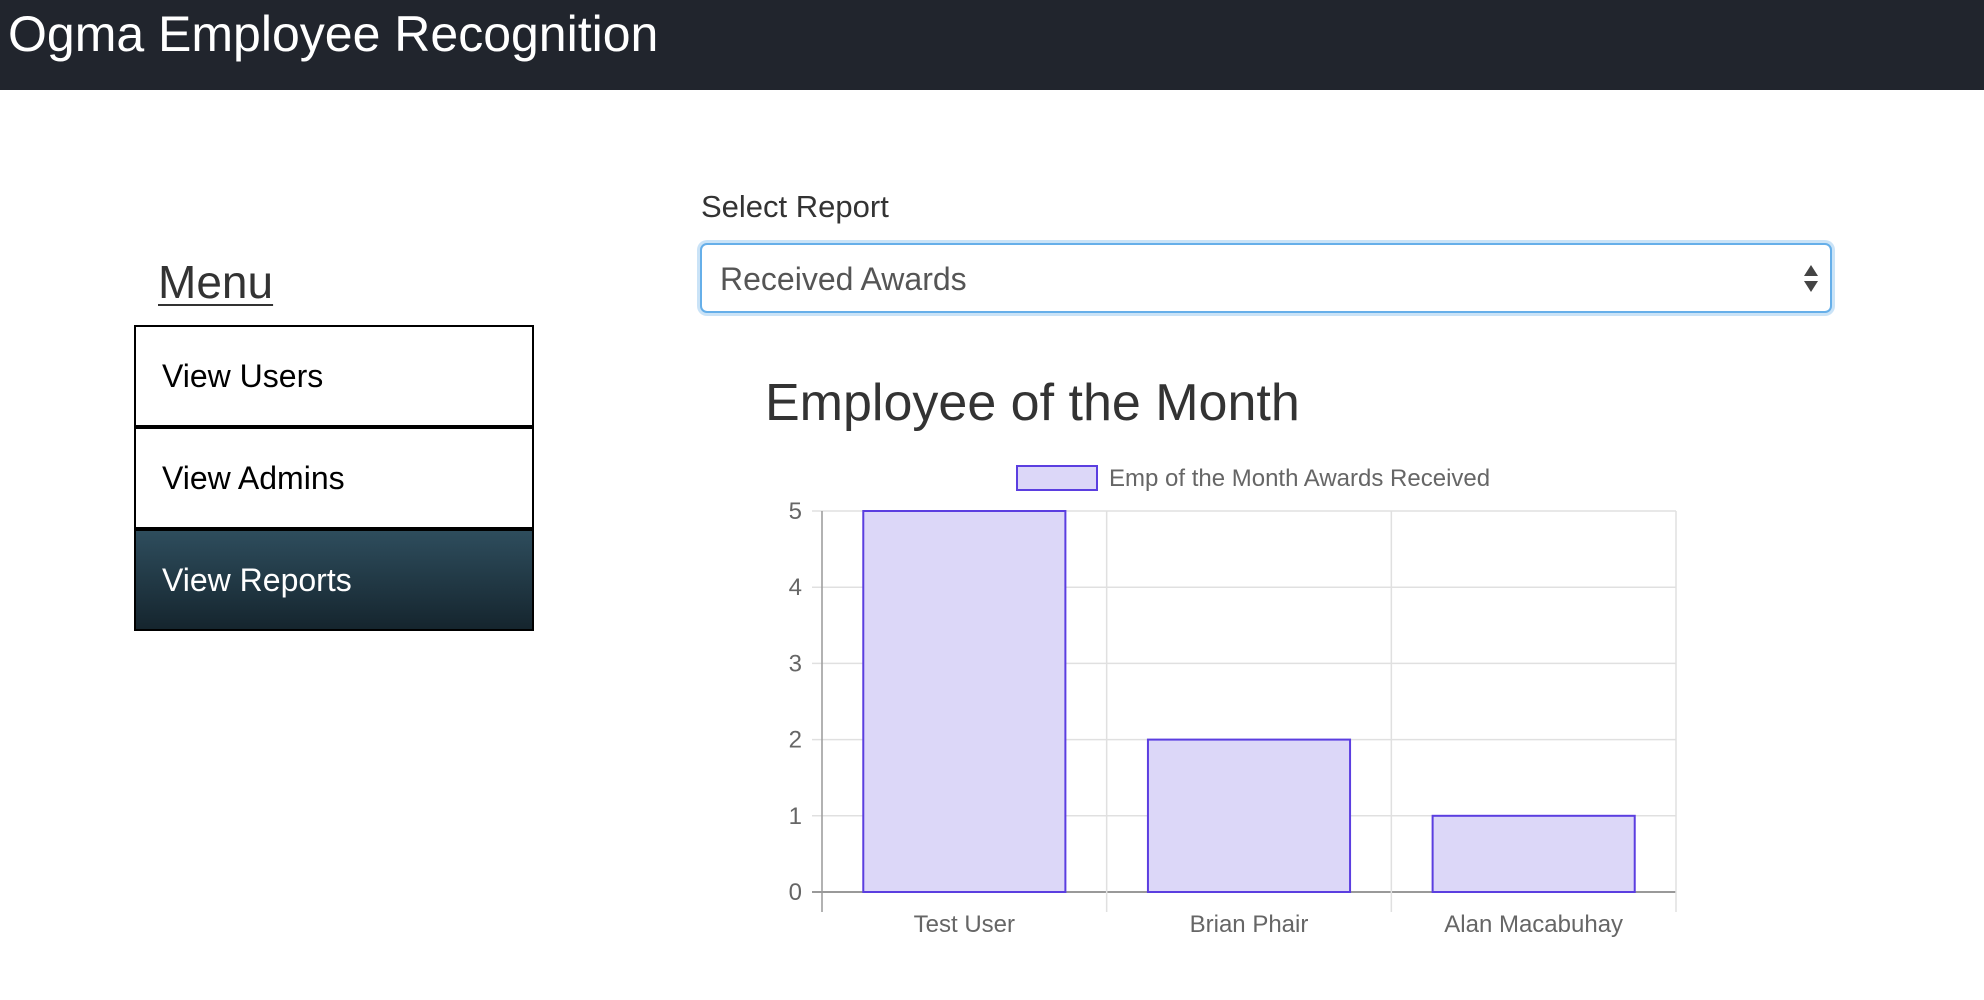 The height and width of the screenshot is (1000, 1984). What do you see at coordinates (964, 924) in the screenshot?
I see `x-tick-label: Test User` at bounding box center [964, 924].